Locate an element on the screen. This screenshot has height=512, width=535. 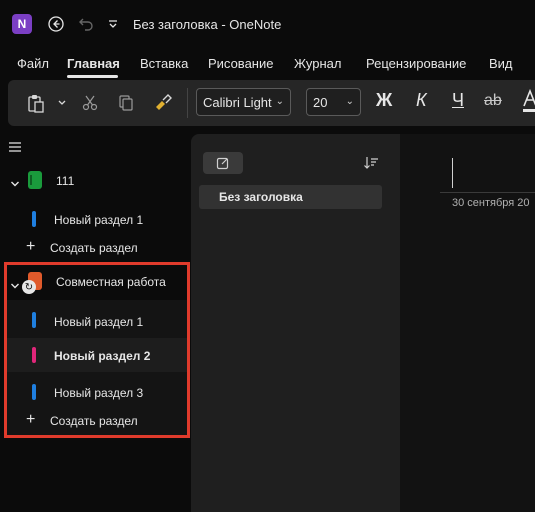
highlight-annotation is located at coordinates (97, 350).